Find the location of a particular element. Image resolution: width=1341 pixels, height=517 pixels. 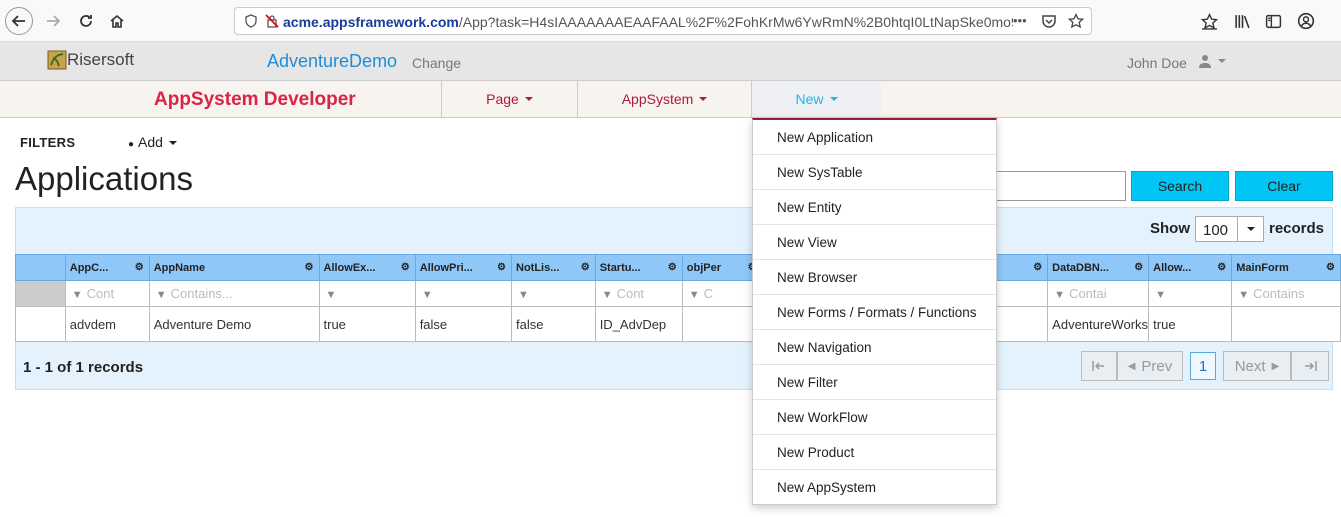

dropdown-item: New Browser is located at coordinates (874, 277).